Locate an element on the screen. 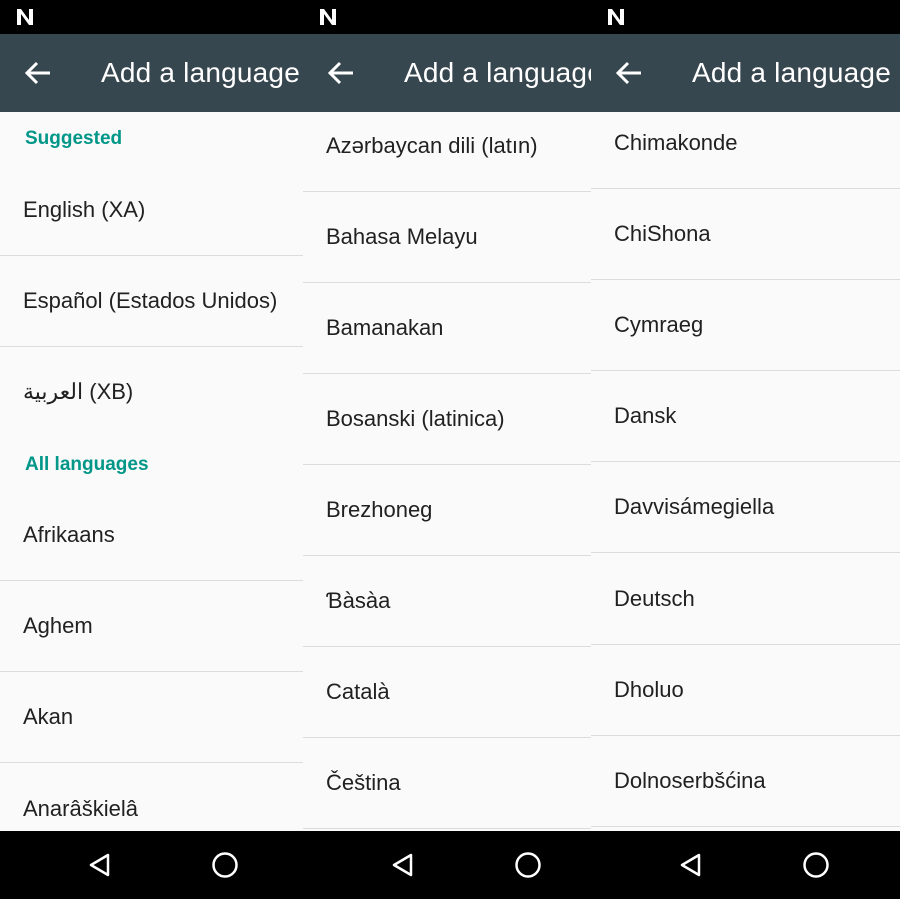  list-item: Bosanski (latinica) is located at coordinates (447, 419).